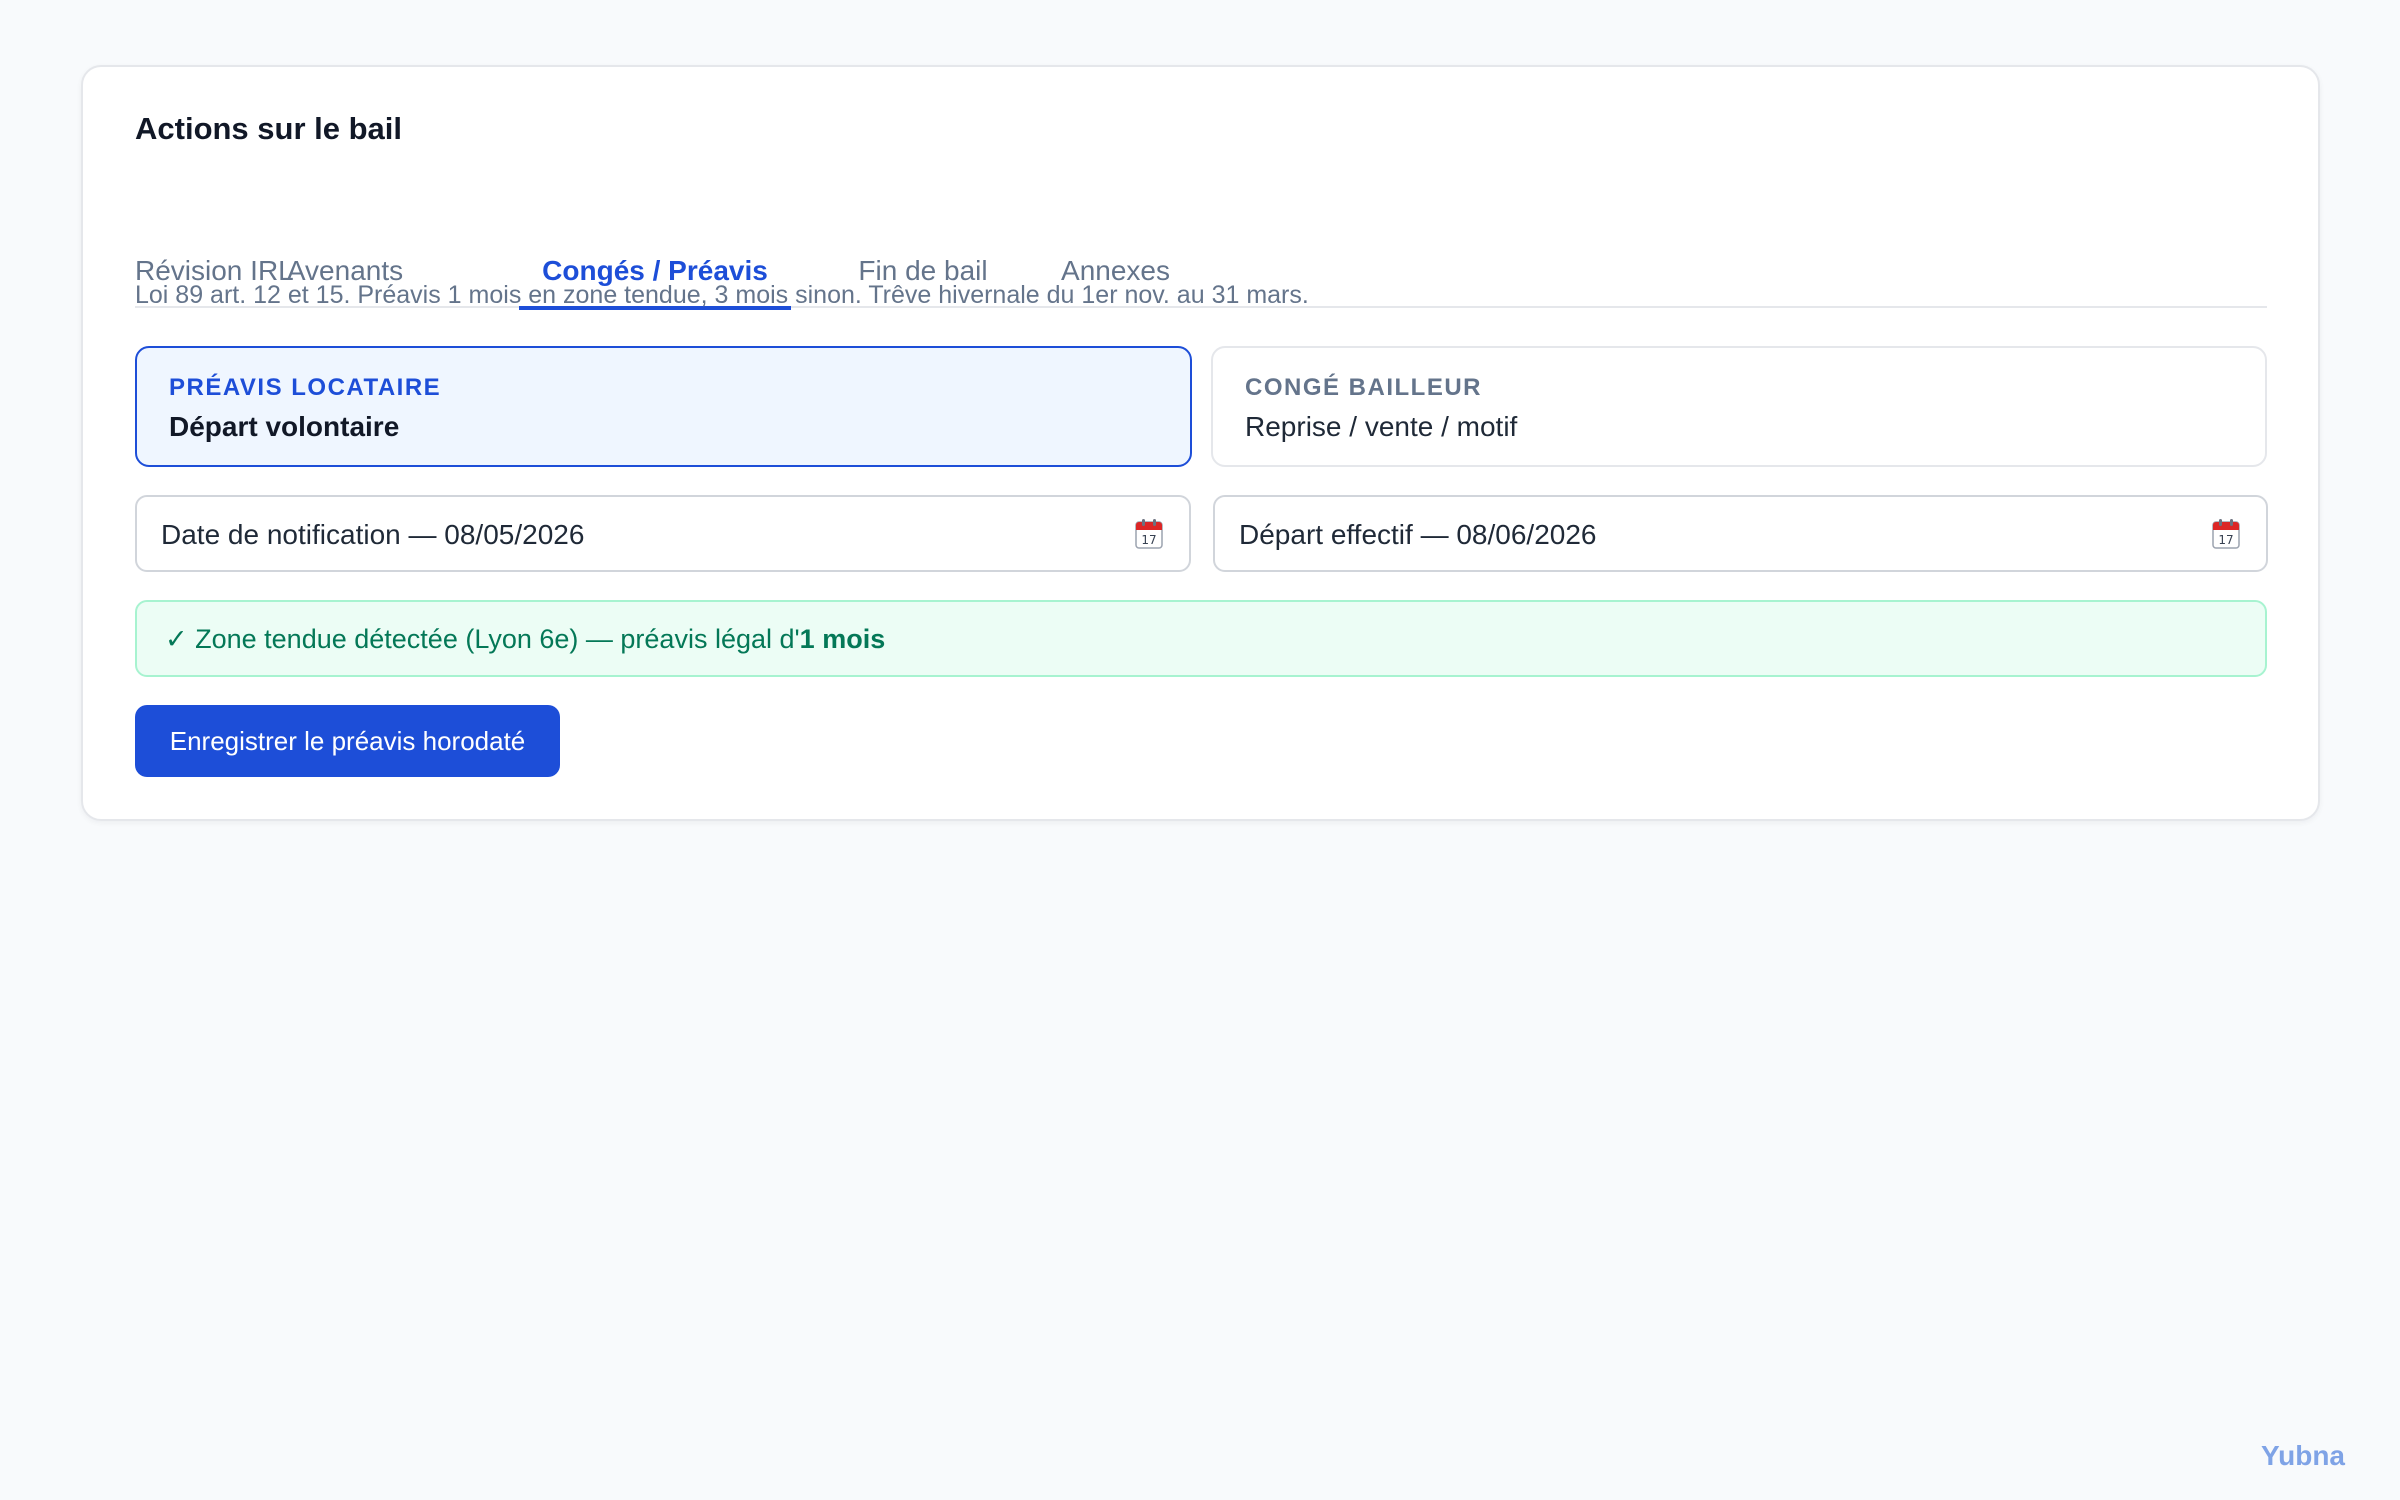 The height and width of the screenshot is (1500, 2400). What do you see at coordinates (1381, 426) in the screenshot?
I see `option-label: Reprise / vente / motif` at bounding box center [1381, 426].